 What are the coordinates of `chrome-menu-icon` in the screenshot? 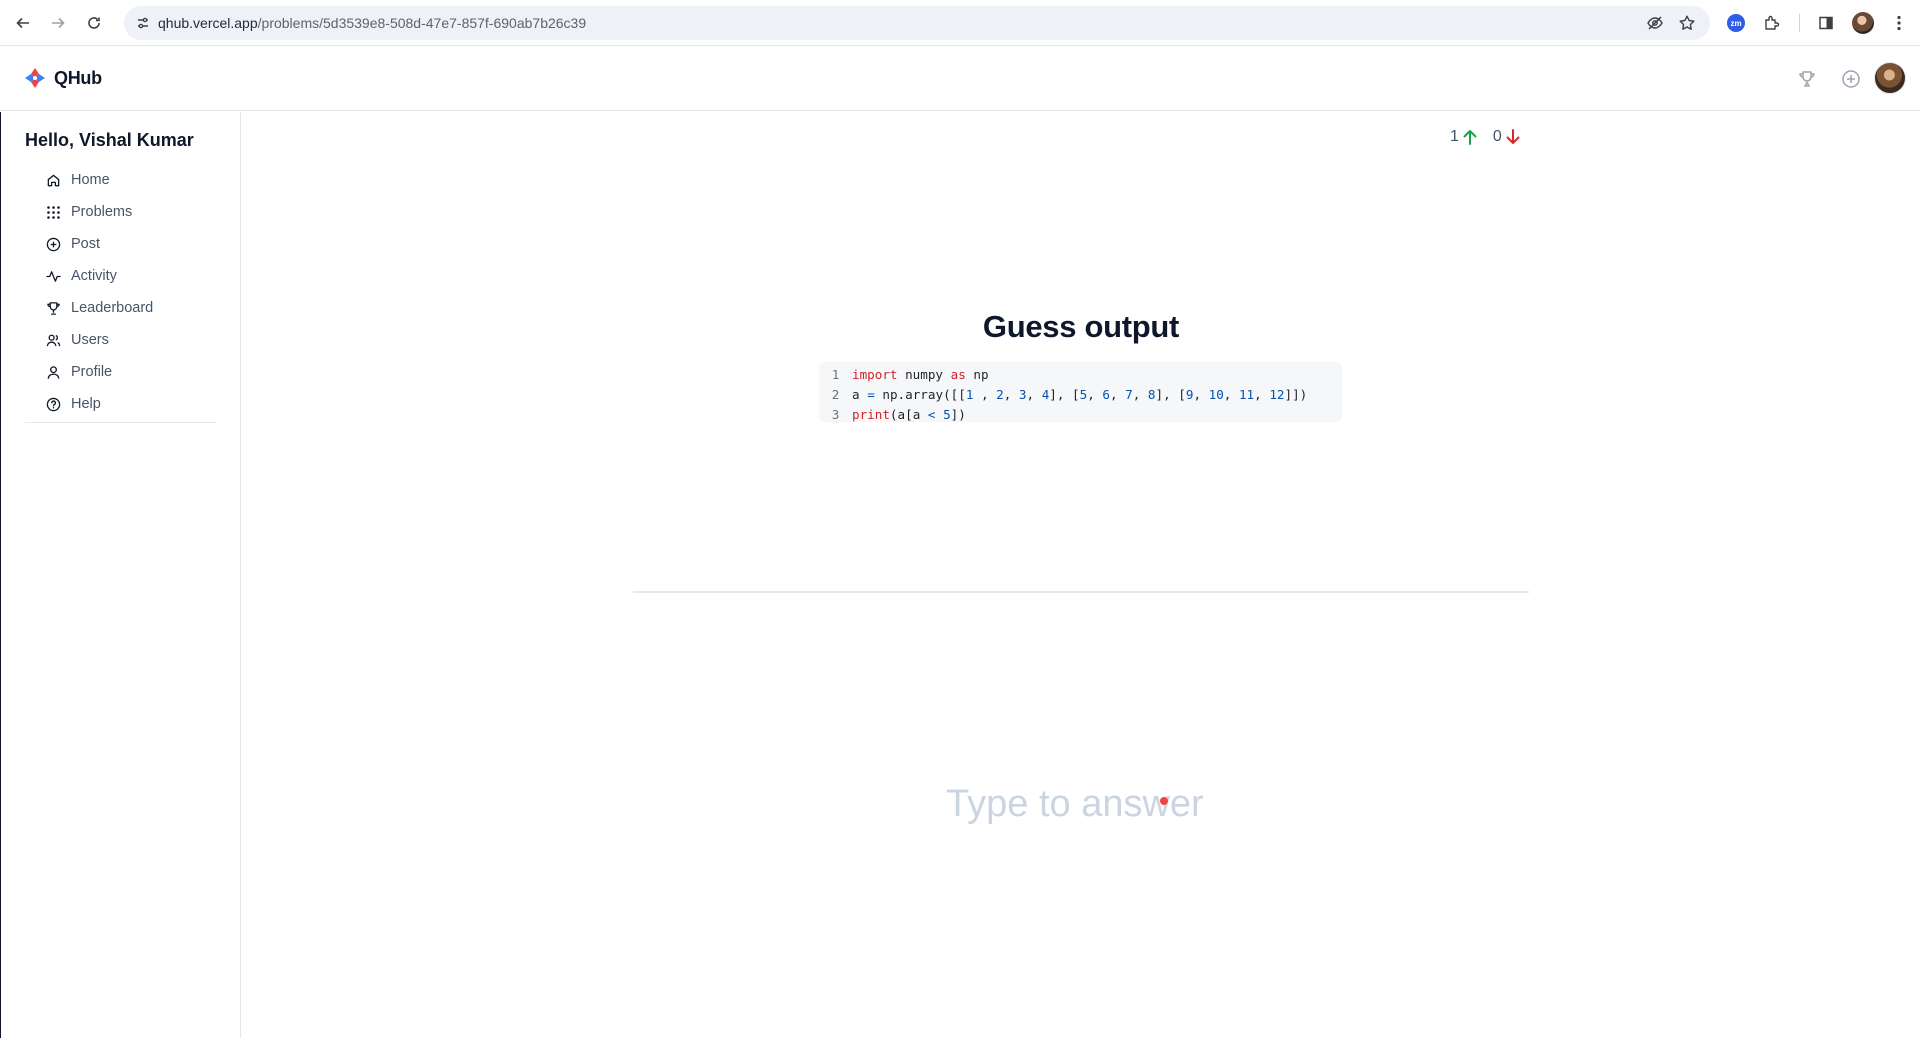 It's located at (1899, 23).